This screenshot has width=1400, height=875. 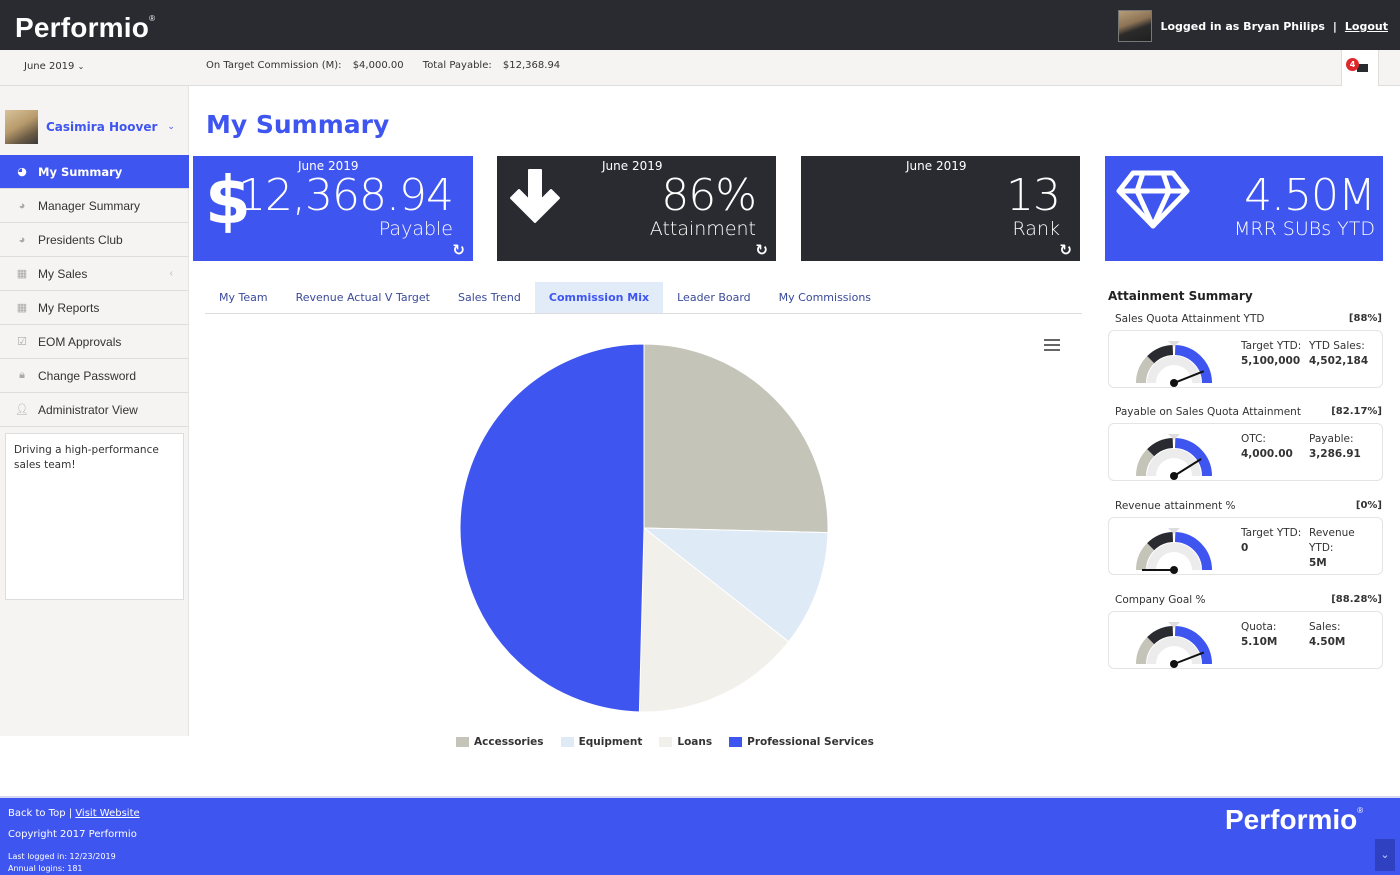 I want to click on copyright: Copyright 2017 Performio, so click(x=72, y=834).